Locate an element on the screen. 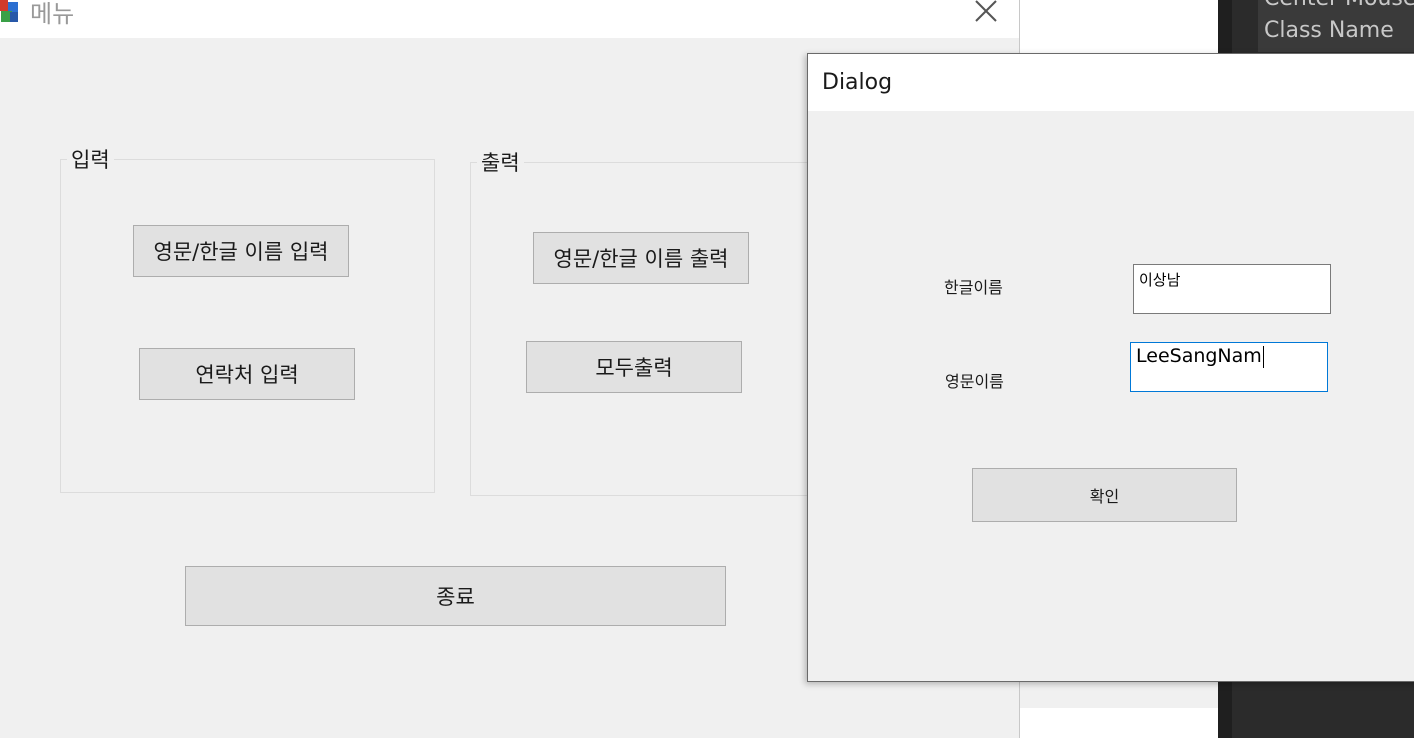 The width and height of the screenshot is (1414, 738). exit-button: 종료 is located at coordinates (455, 596).